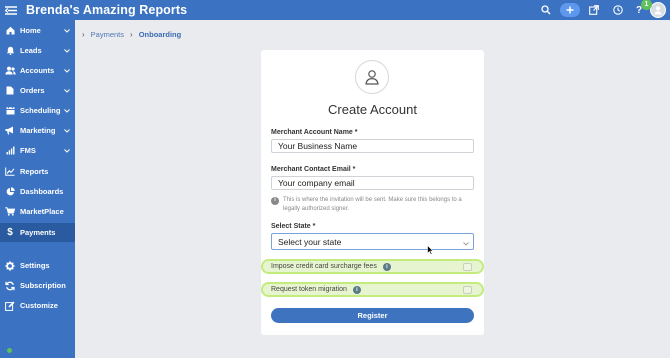 The height and width of the screenshot is (358, 670). I want to click on sidebar-item-home: Home, so click(37, 30).